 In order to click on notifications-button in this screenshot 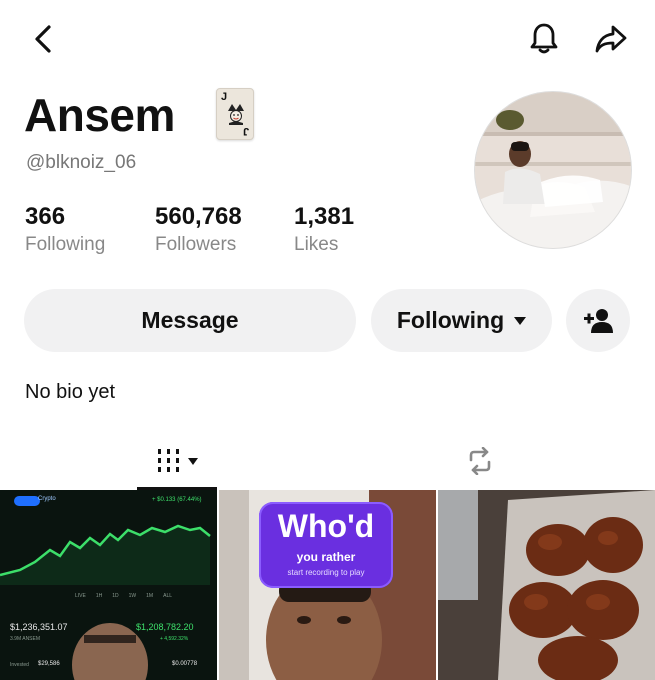, I will do `click(544, 39)`.